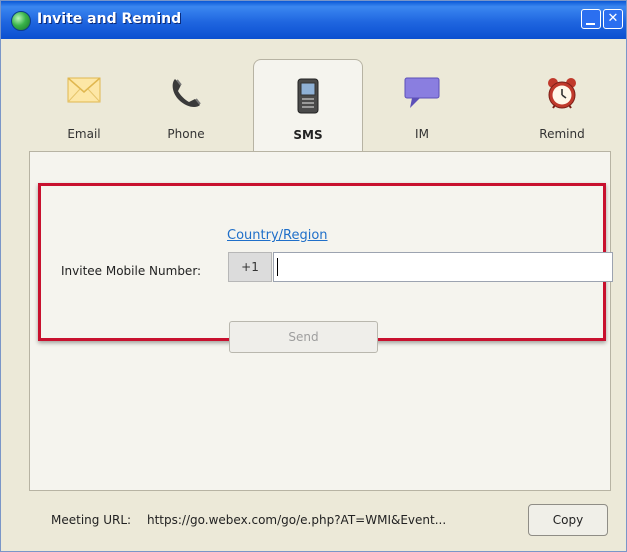  Describe the element at coordinates (84, 92) in the screenshot. I see `envelope-icon` at that location.